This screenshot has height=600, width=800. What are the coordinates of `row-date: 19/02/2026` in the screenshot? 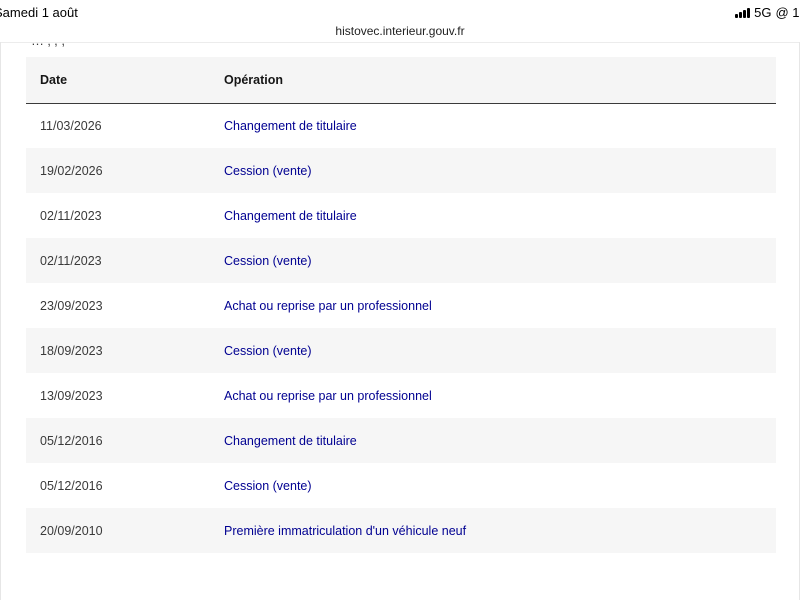 It's located at (71, 170).